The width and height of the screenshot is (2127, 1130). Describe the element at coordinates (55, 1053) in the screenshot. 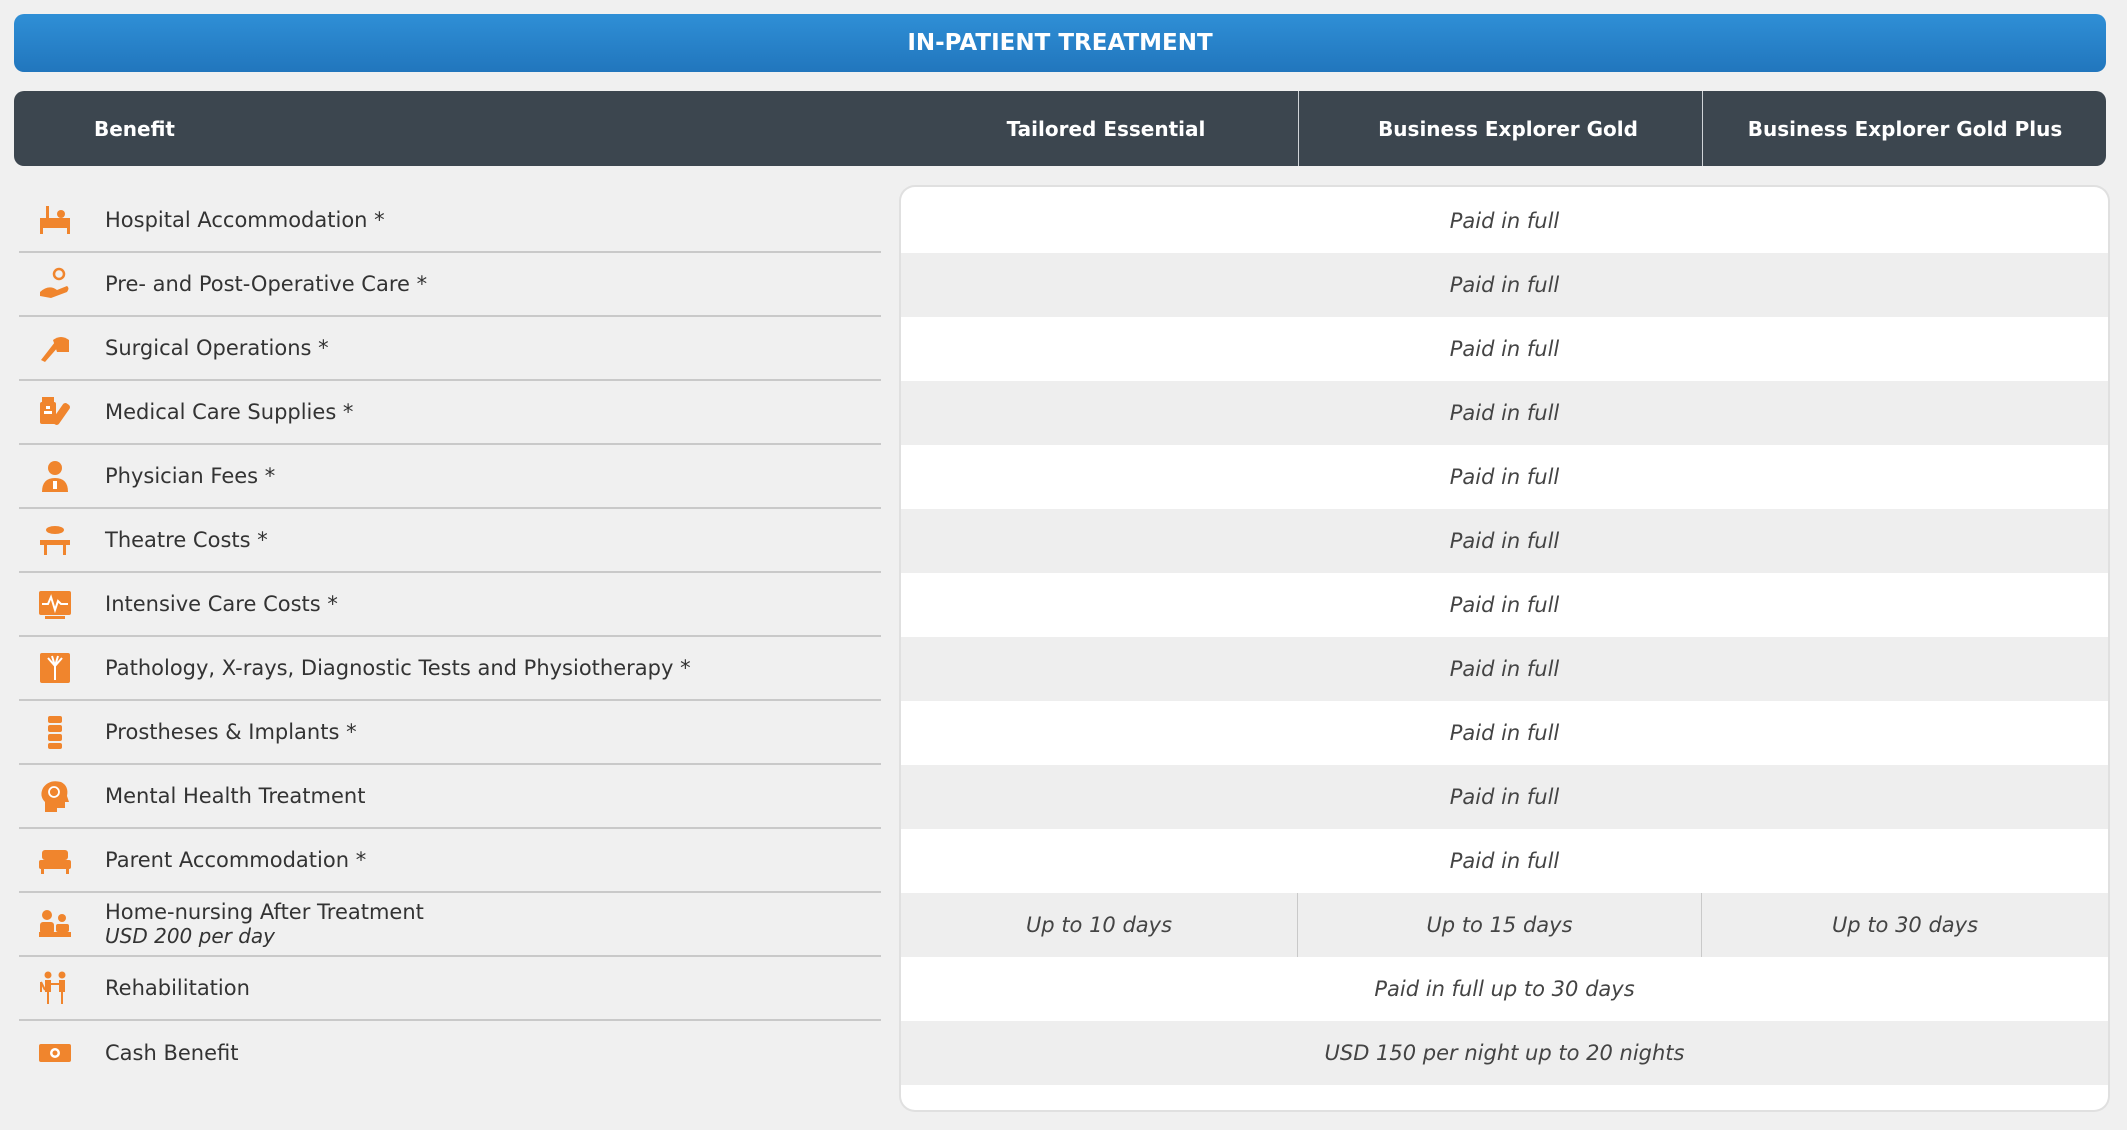

I see `cash-icon` at that location.